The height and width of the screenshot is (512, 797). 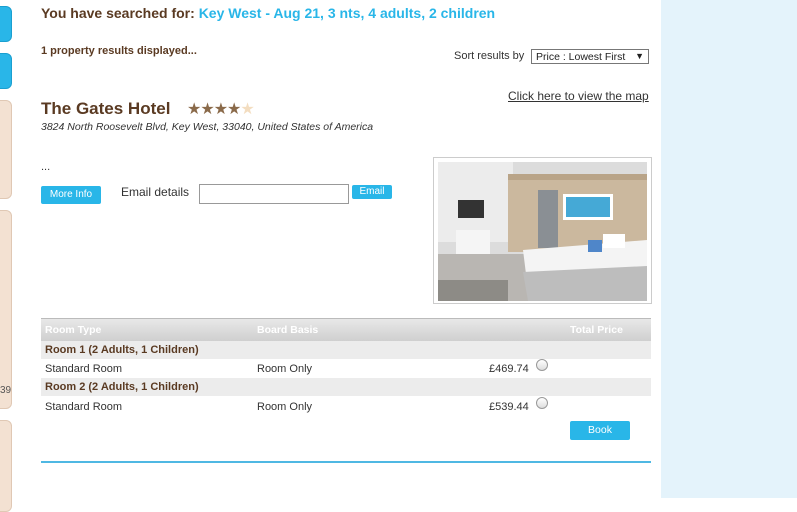 I want to click on sort-select-value: Price : Lowest First, so click(x=581, y=57).